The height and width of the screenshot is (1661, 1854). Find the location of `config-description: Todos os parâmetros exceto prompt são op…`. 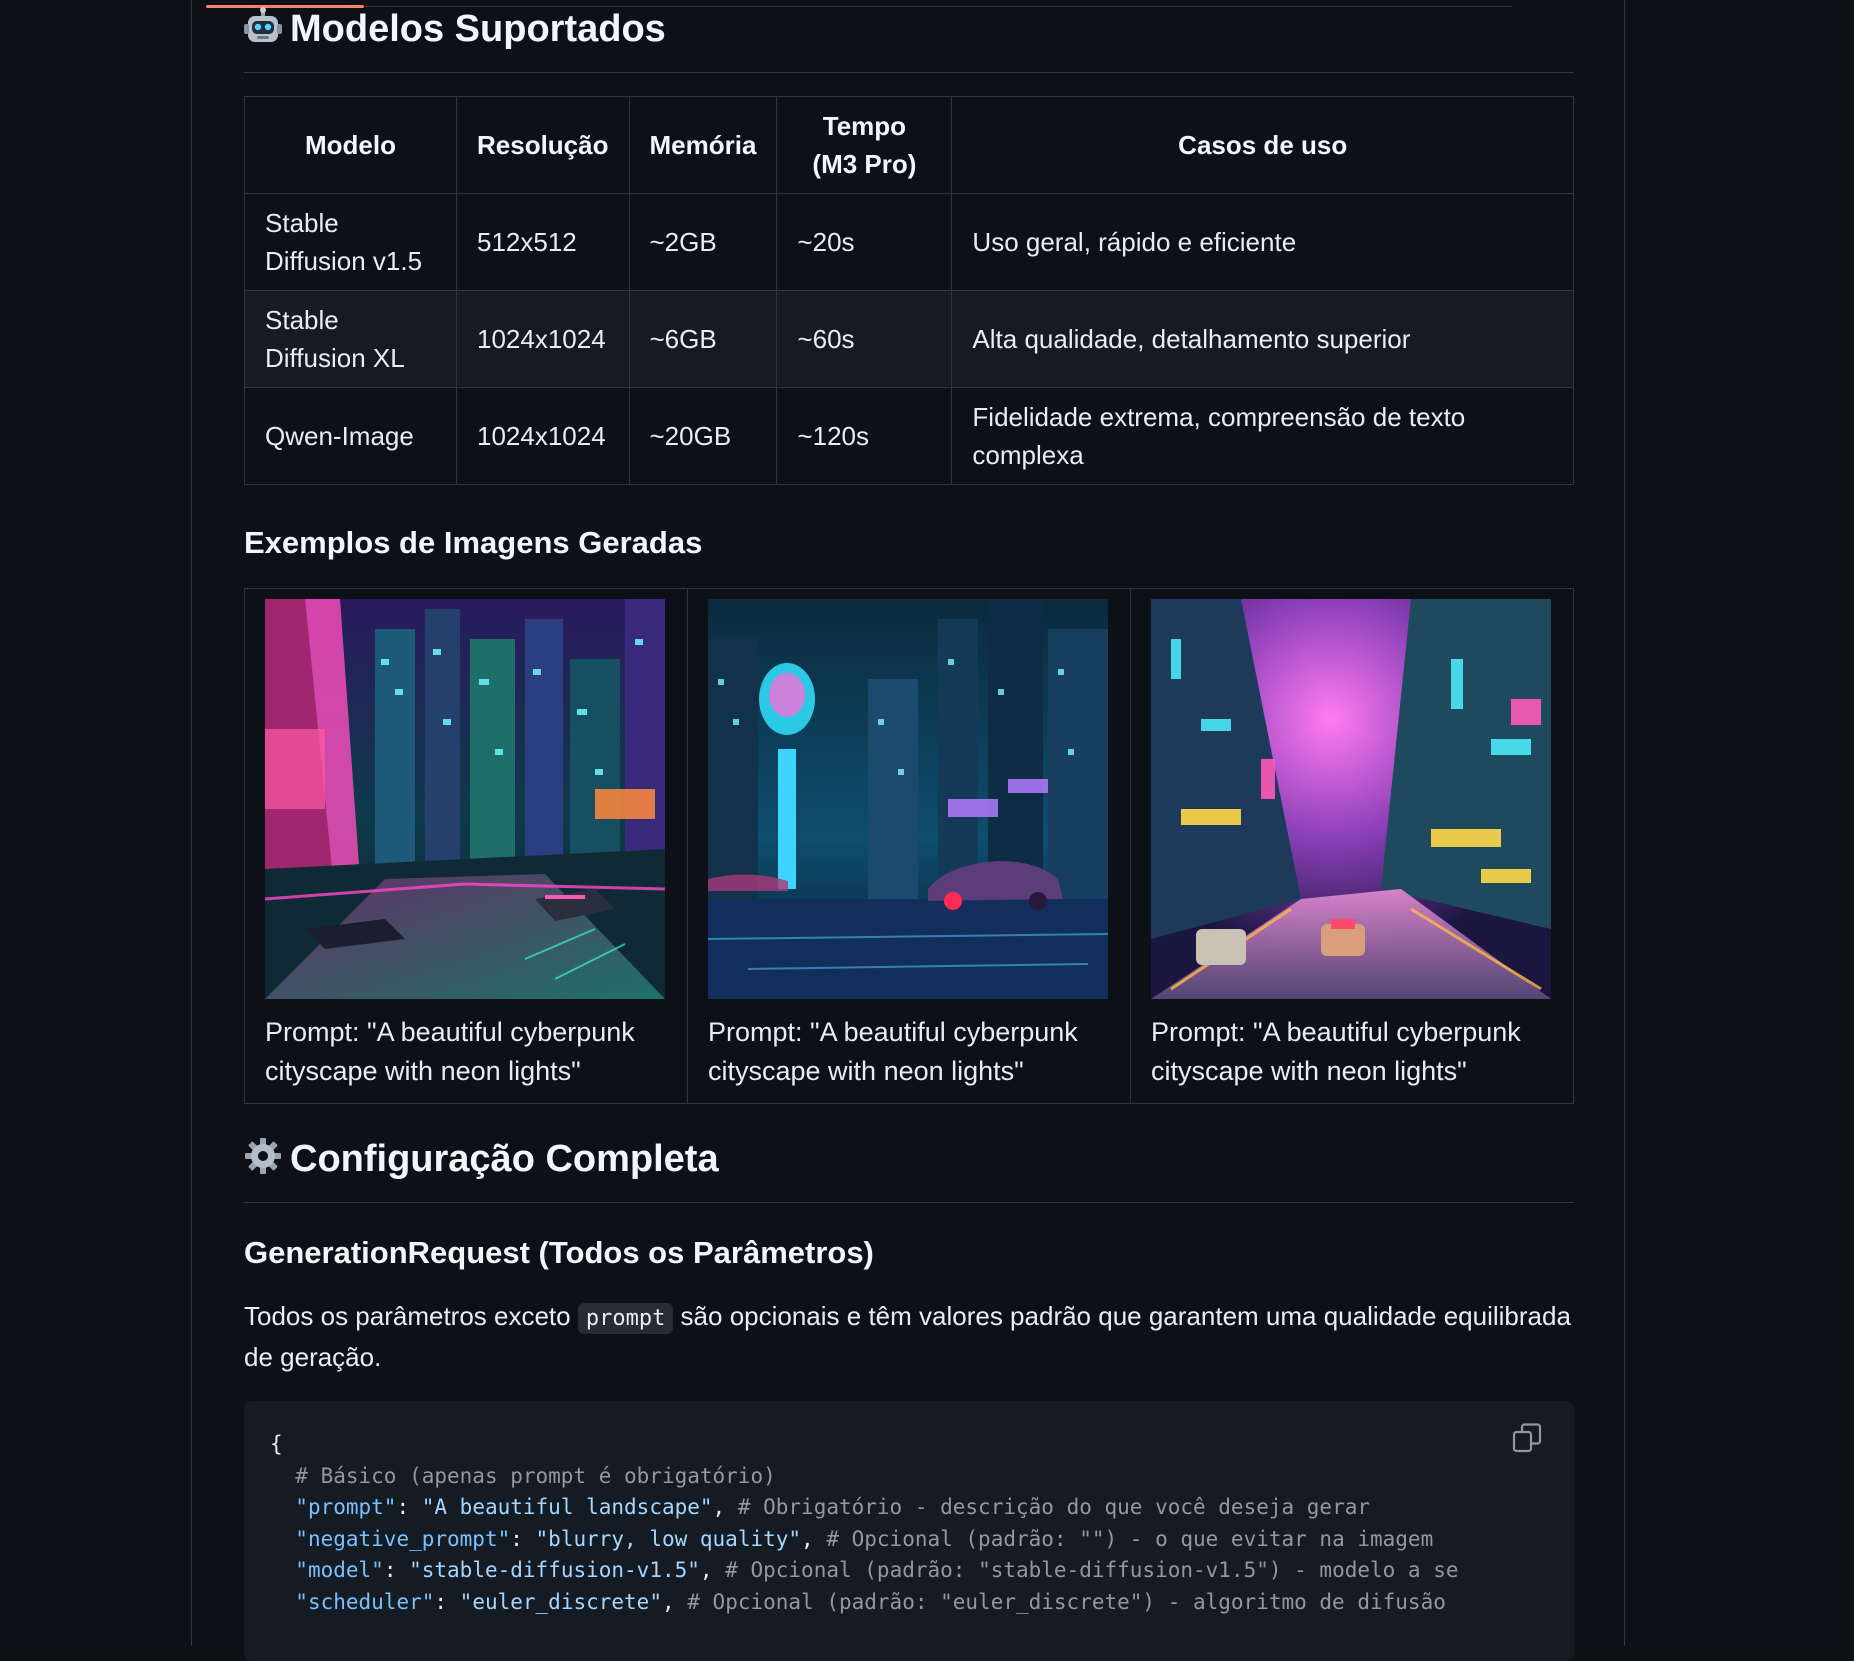

config-description: Todos os parâmetros exceto prompt são op… is located at coordinates (909, 1337).